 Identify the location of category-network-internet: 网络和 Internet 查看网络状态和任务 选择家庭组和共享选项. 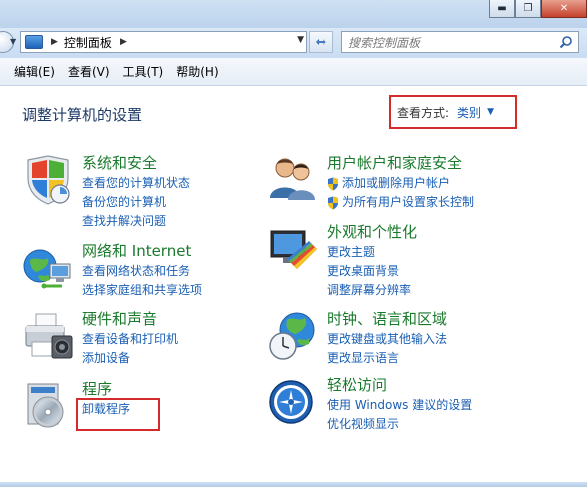
(137, 272).